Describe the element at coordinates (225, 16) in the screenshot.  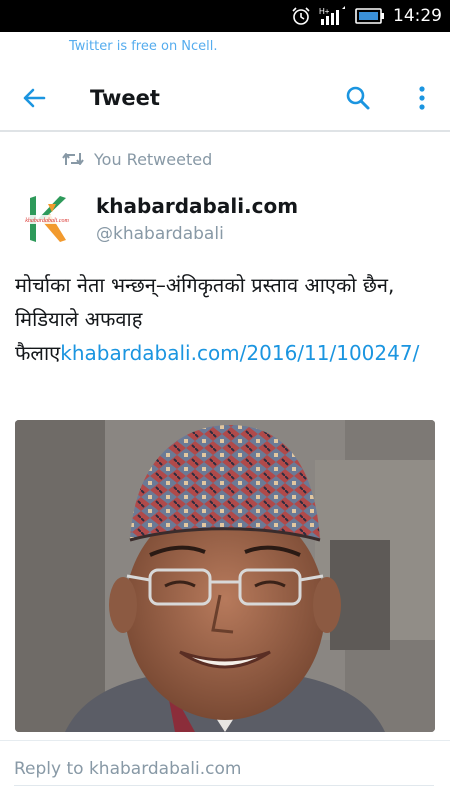
I see `status-bar: H+ 14:29` at that location.